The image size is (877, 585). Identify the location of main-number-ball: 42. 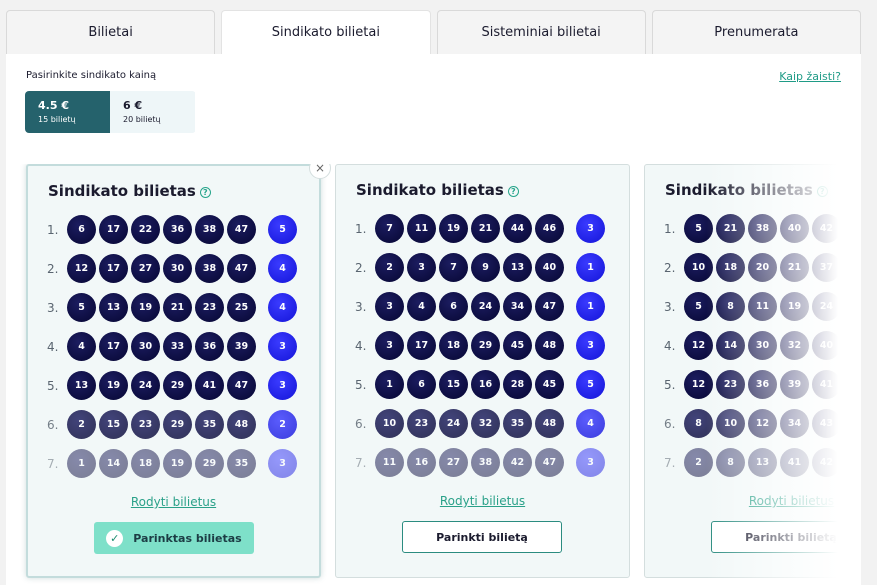
(826, 228).